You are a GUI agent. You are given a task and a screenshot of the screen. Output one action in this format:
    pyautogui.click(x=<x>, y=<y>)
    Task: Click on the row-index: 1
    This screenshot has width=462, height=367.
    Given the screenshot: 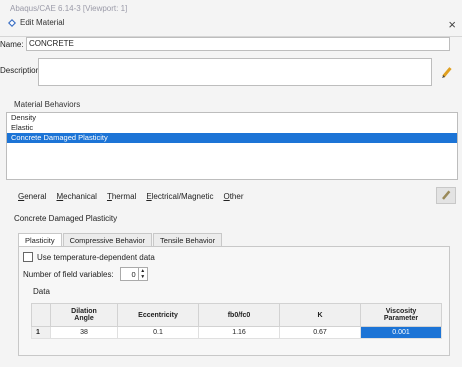 What is the action you would take?
    pyautogui.click(x=41, y=332)
    